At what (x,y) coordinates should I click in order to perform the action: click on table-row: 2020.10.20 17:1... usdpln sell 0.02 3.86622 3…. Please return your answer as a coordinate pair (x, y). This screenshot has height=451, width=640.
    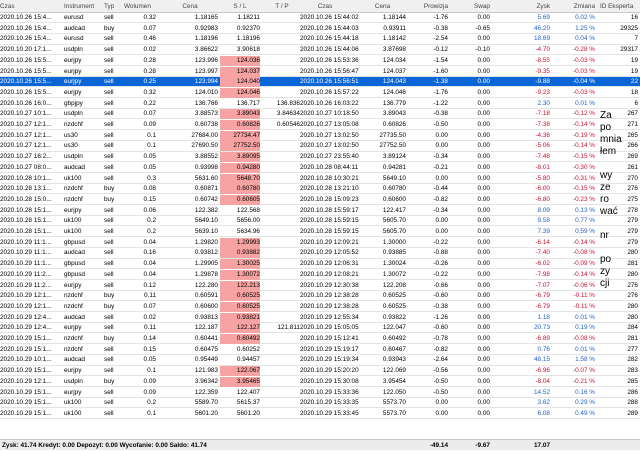
    Looking at the image, I should click on (320, 50).